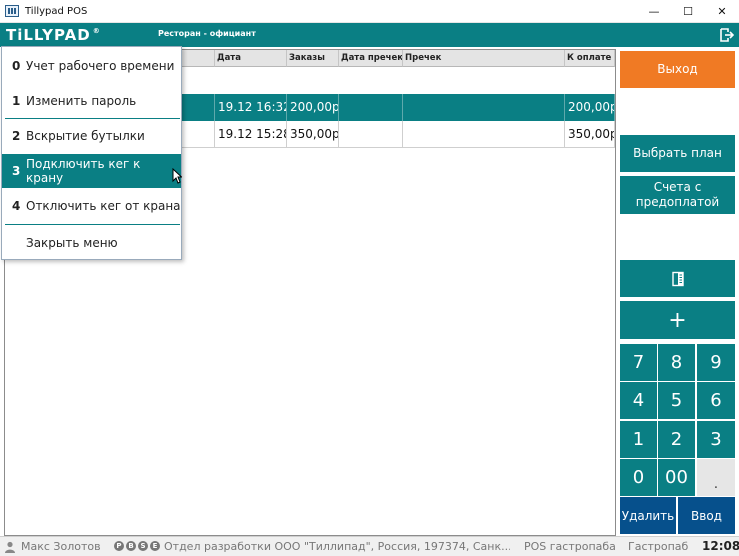  What do you see at coordinates (638, 439) in the screenshot?
I see `keypad-key: 1` at bounding box center [638, 439].